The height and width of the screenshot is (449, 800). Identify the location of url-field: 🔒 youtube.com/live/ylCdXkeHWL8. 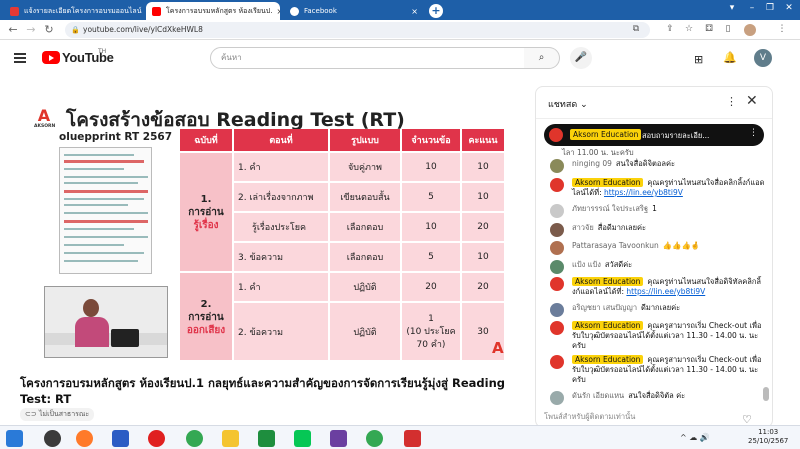
(357, 30).